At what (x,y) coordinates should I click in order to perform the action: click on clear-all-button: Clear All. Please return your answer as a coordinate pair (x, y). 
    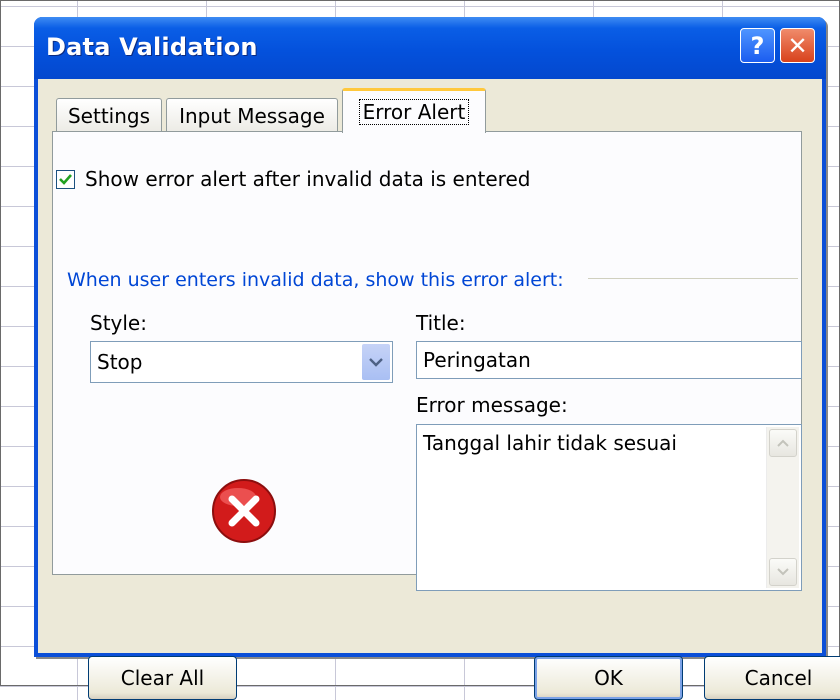
    Looking at the image, I should click on (162, 678).